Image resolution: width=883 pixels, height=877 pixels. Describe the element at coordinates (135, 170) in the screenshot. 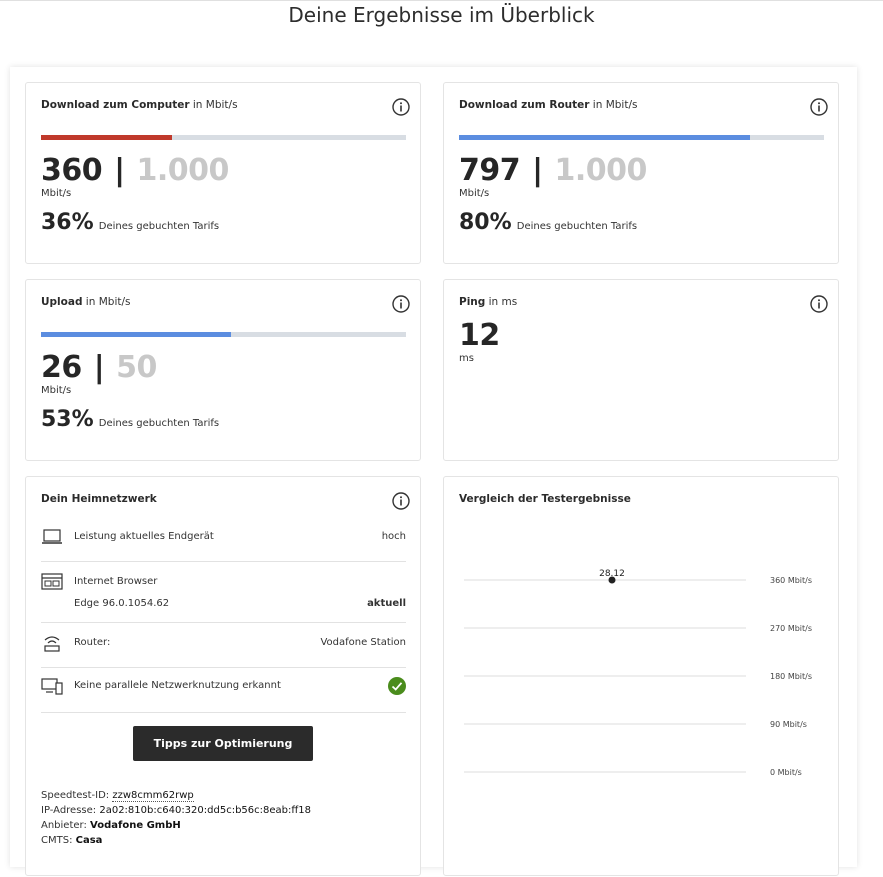

I see `speed-value: 360 | 1.000` at that location.